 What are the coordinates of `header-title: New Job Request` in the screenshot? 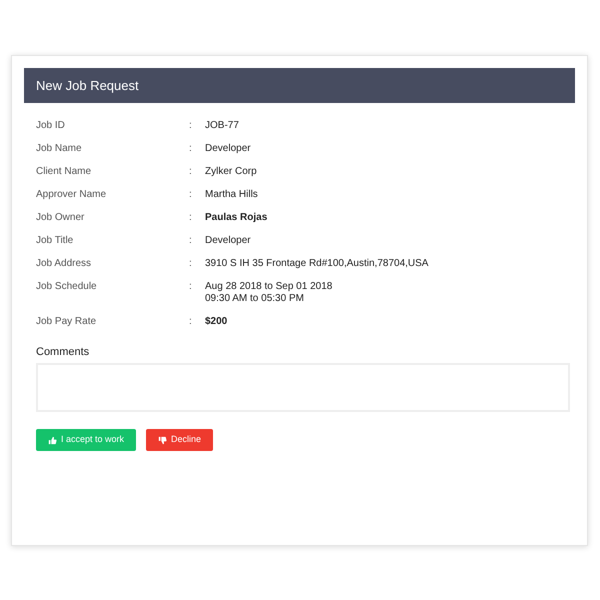 It's located at (87, 85).